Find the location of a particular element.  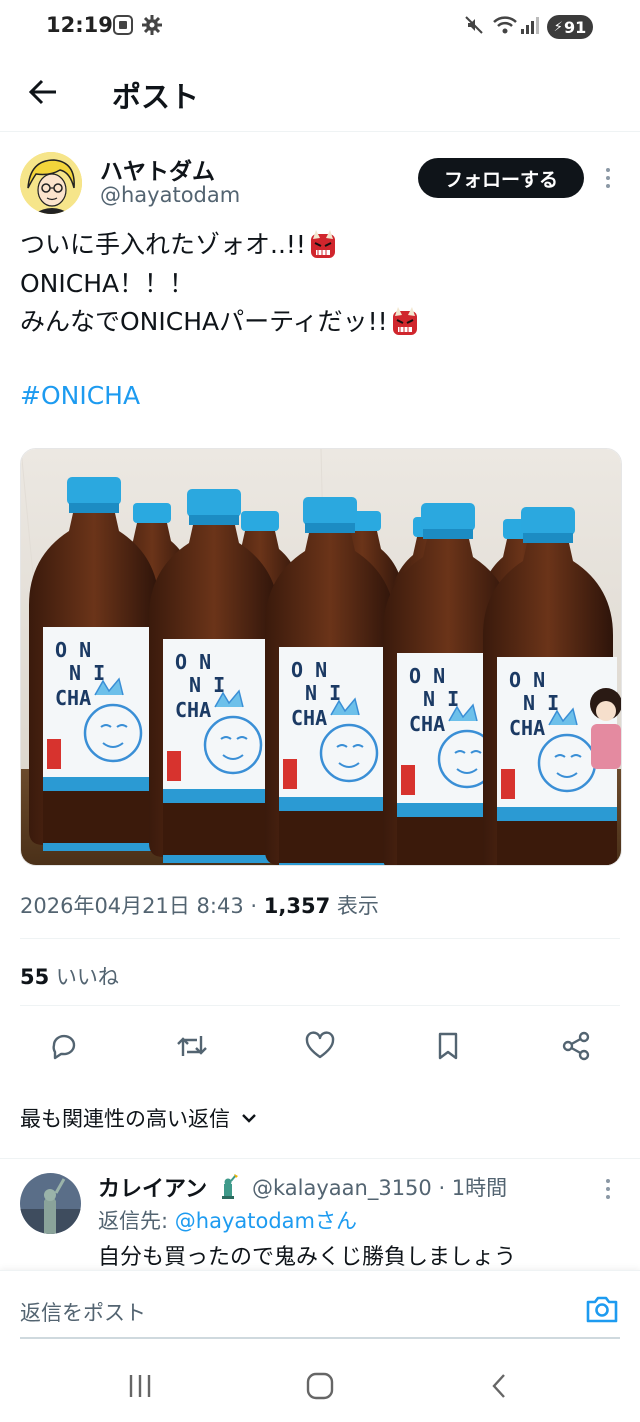

home-icon is located at coordinates (320, 1386).